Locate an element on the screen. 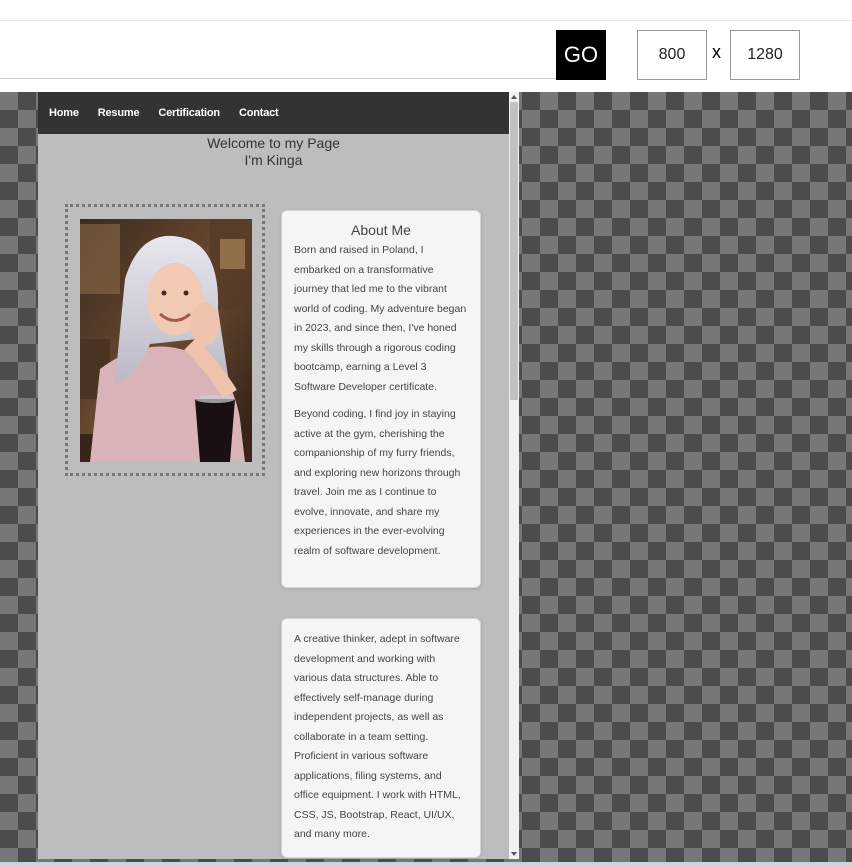 This screenshot has height=866, width=852. nav-home-link: Home is located at coordinates (64, 113).